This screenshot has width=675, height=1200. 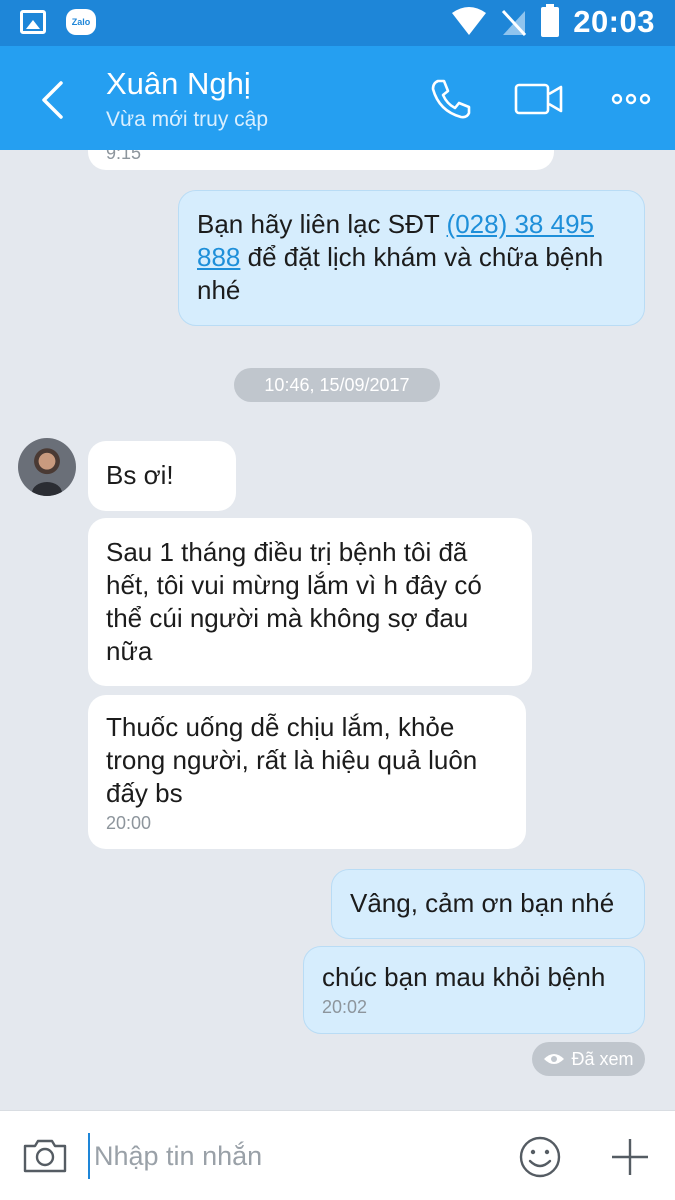 I want to click on seen-label: Đã xem, so click(x=602, y=1058).